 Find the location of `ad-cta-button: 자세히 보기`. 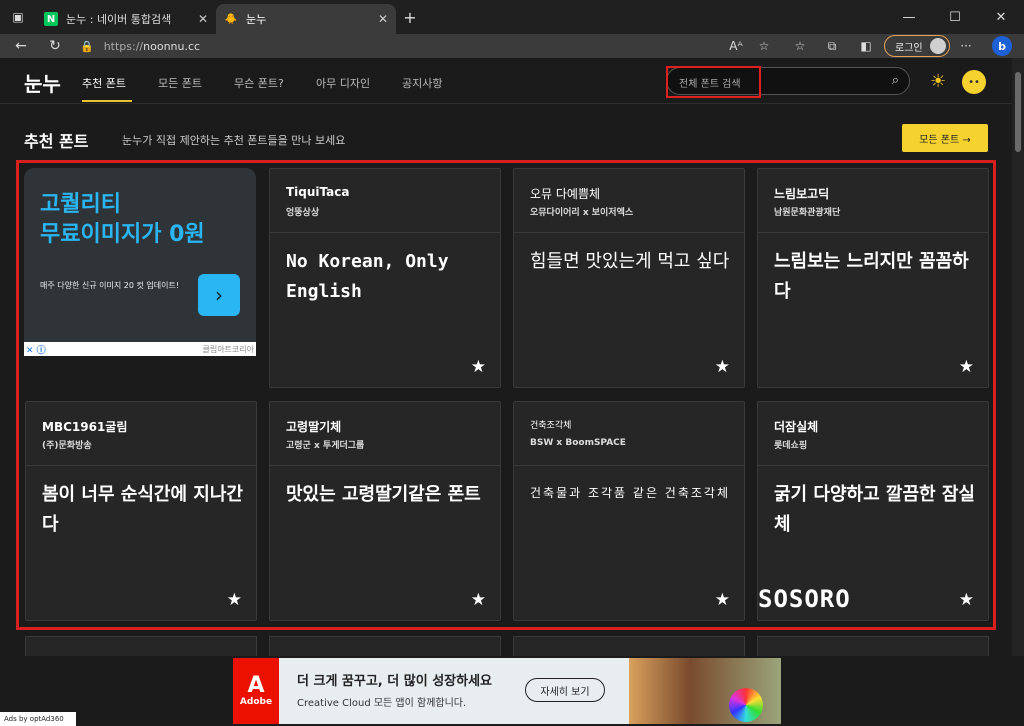

ad-cta-button: 자세히 보기 is located at coordinates (565, 690).